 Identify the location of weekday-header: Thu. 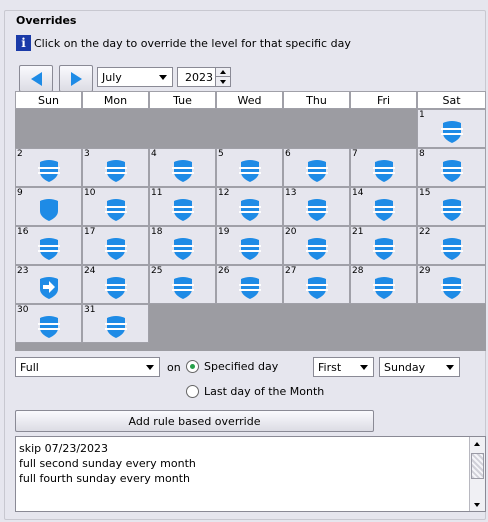
(316, 100).